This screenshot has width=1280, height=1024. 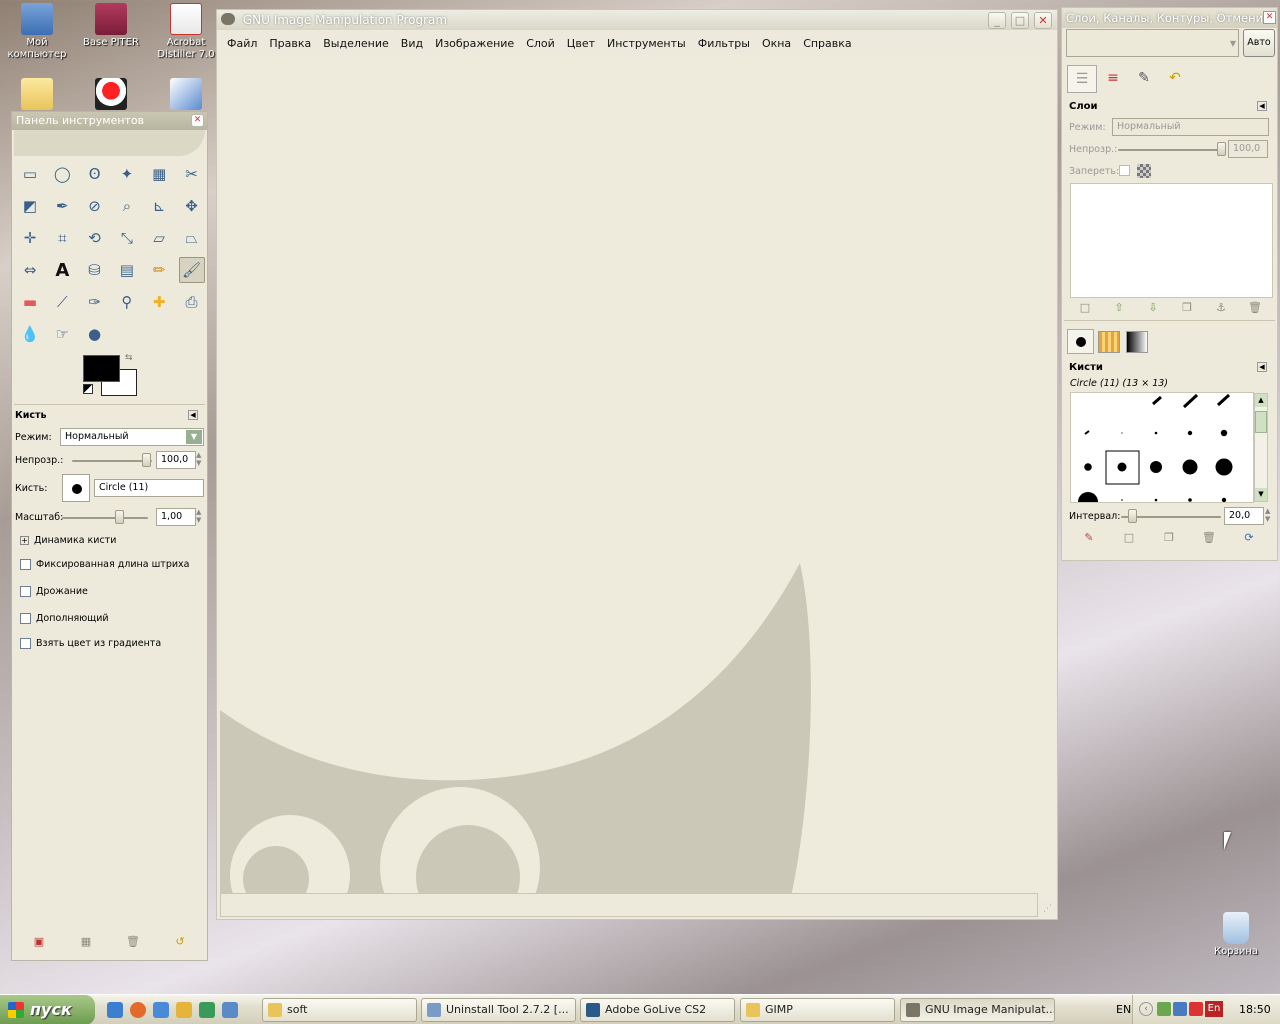 What do you see at coordinates (88, 389) in the screenshot?
I see `default-colors-icon` at bounding box center [88, 389].